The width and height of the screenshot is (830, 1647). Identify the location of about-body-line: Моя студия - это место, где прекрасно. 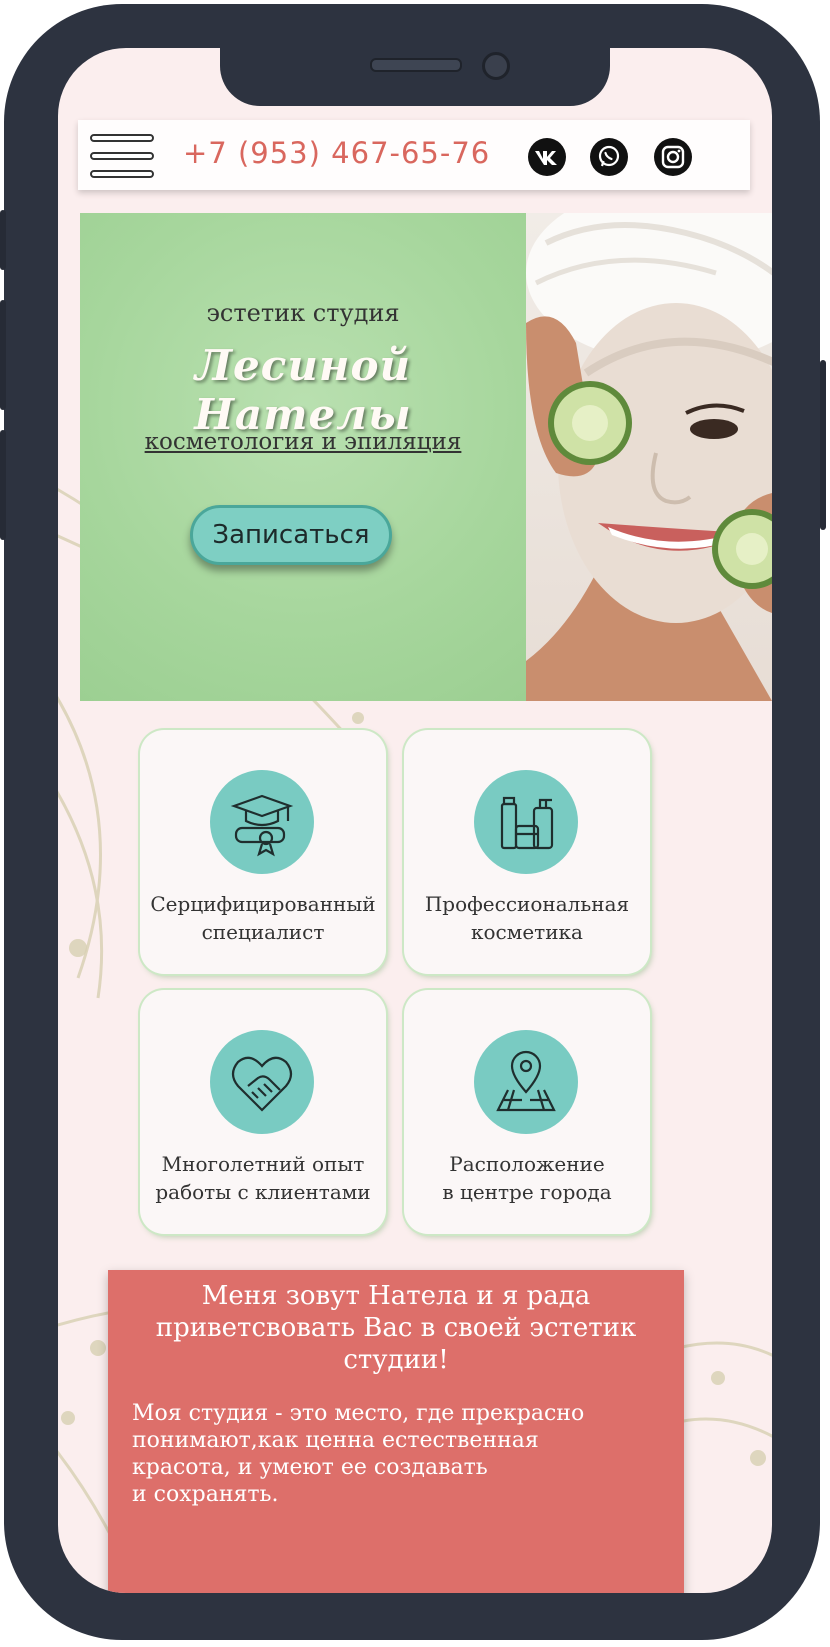
(358, 1413).